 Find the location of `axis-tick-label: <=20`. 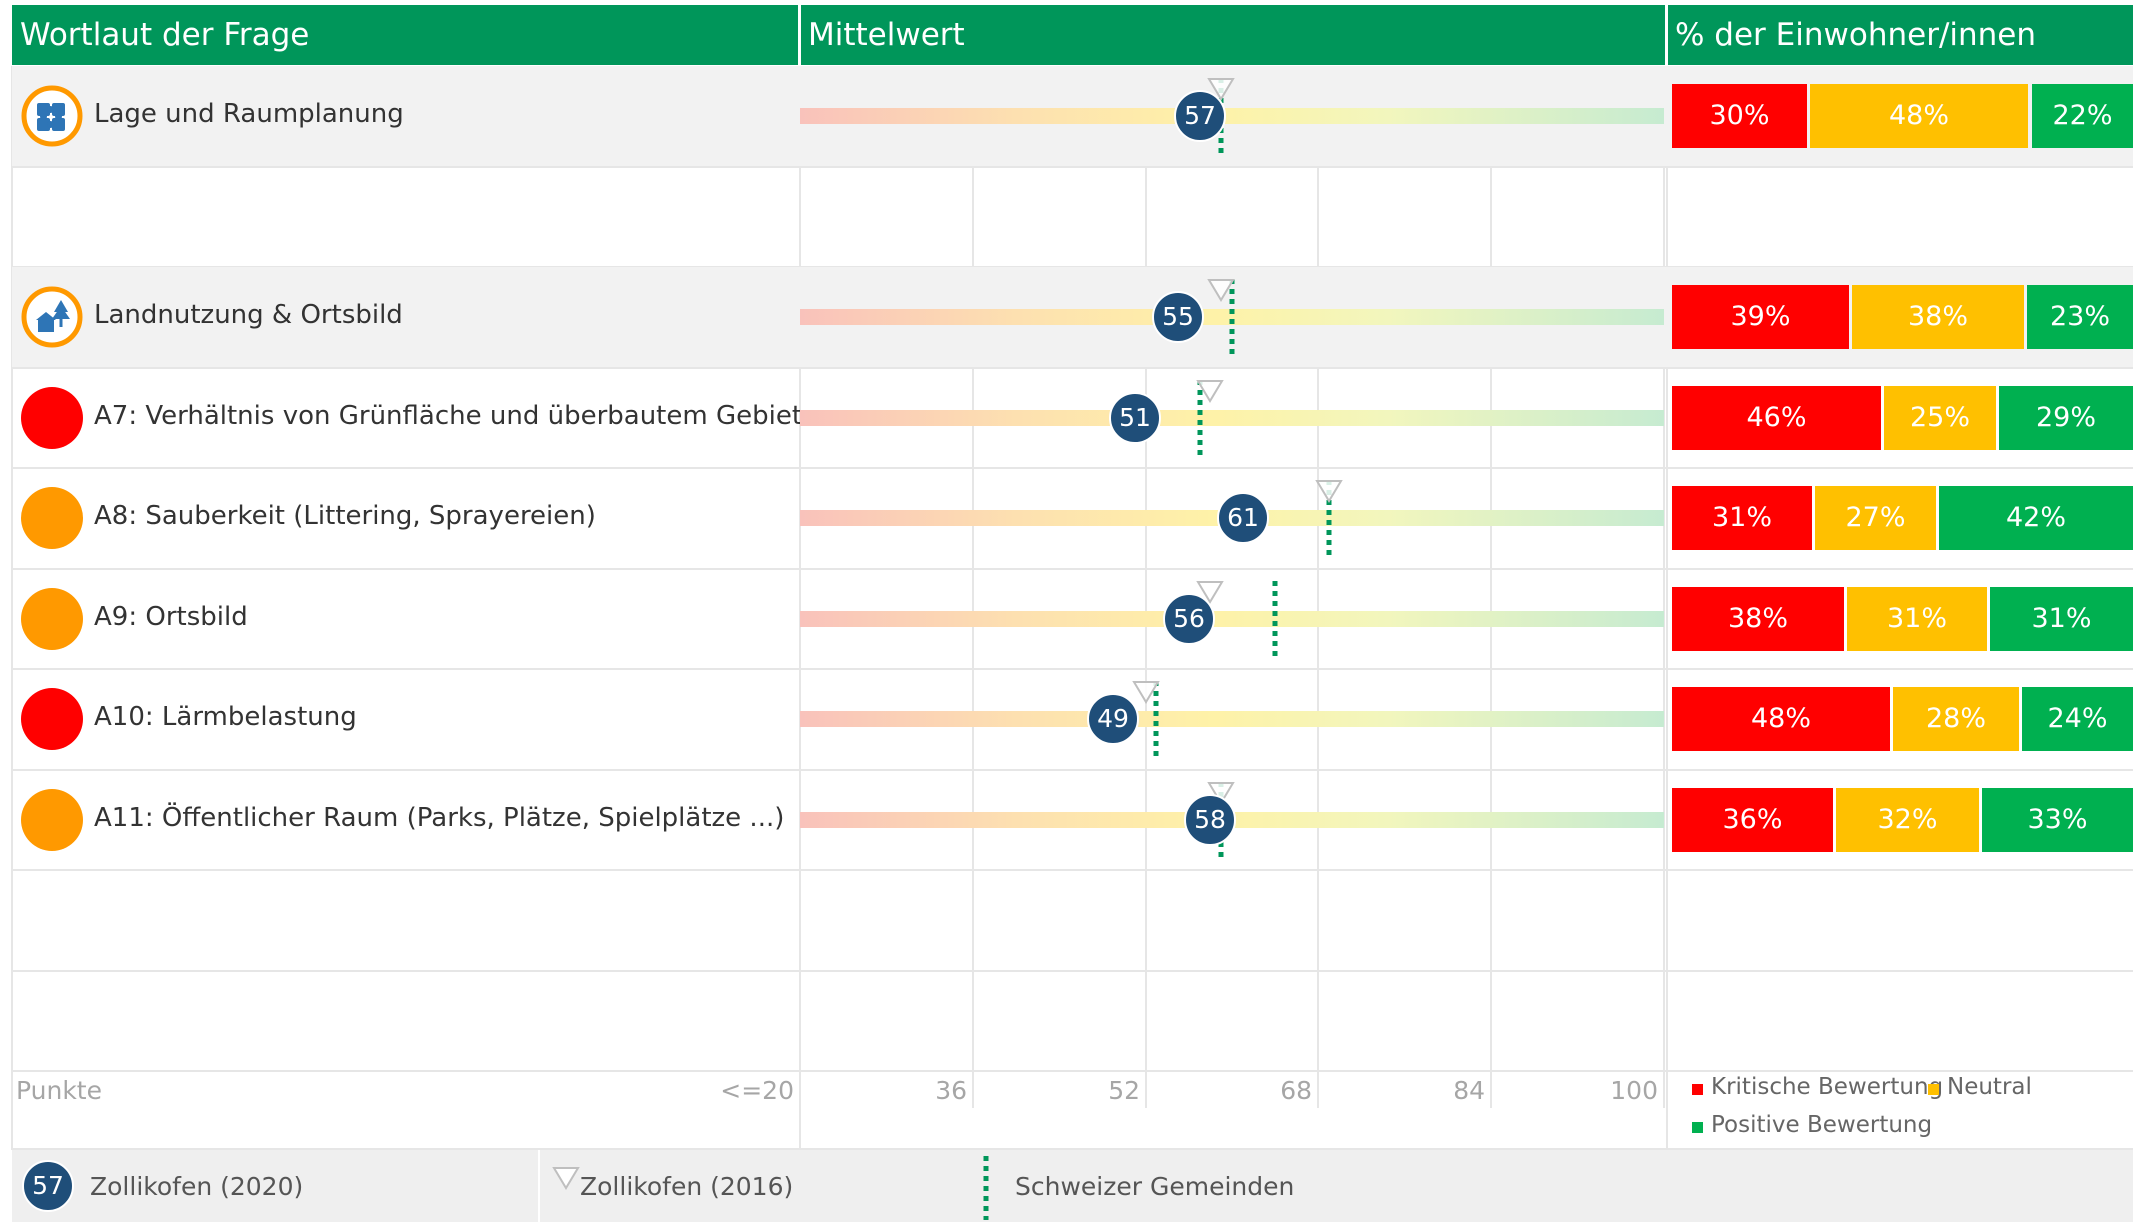

axis-tick-label: <=20 is located at coordinates (757, 1090).